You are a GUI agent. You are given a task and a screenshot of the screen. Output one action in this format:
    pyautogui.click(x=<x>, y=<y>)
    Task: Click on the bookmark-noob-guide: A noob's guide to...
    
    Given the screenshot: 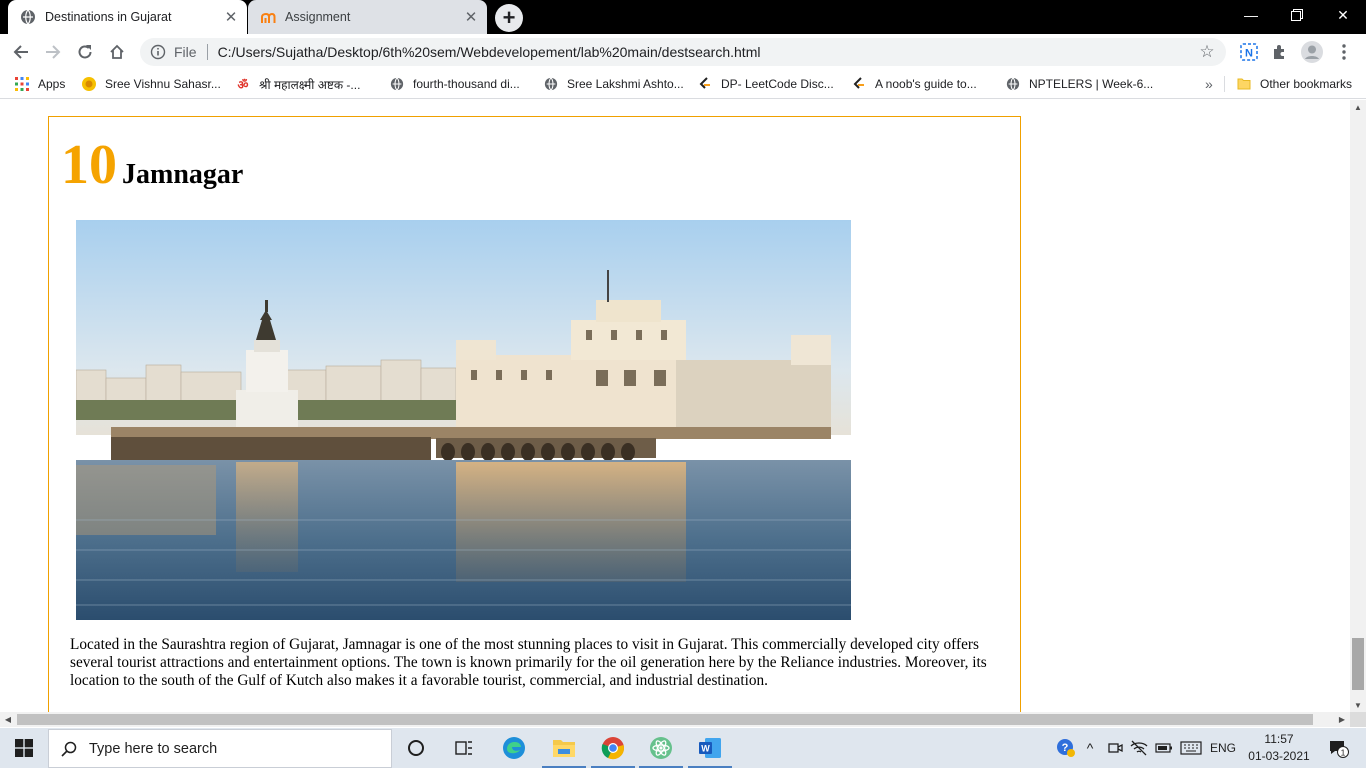 What is the action you would take?
    pyautogui.click(x=914, y=84)
    